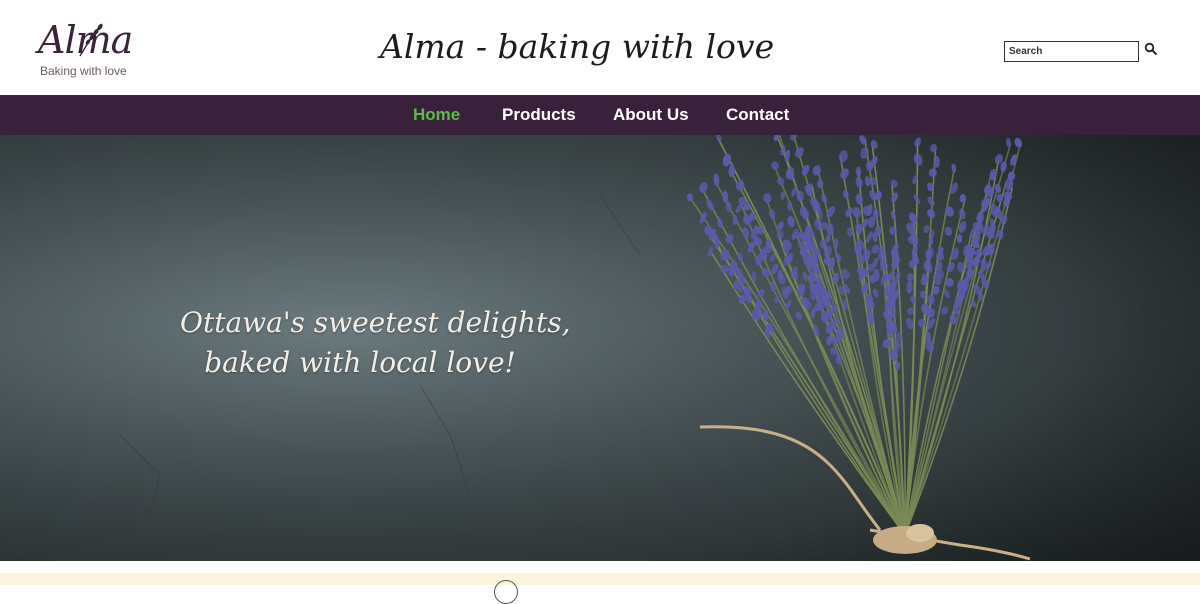 The height and width of the screenshot is (604, 1200). What do you see at coordinates (375, 322) in the screenshot?
I see `hero-tagline-line-1: Ottawa's sweetest delights,` at bounding box center [375, 322].